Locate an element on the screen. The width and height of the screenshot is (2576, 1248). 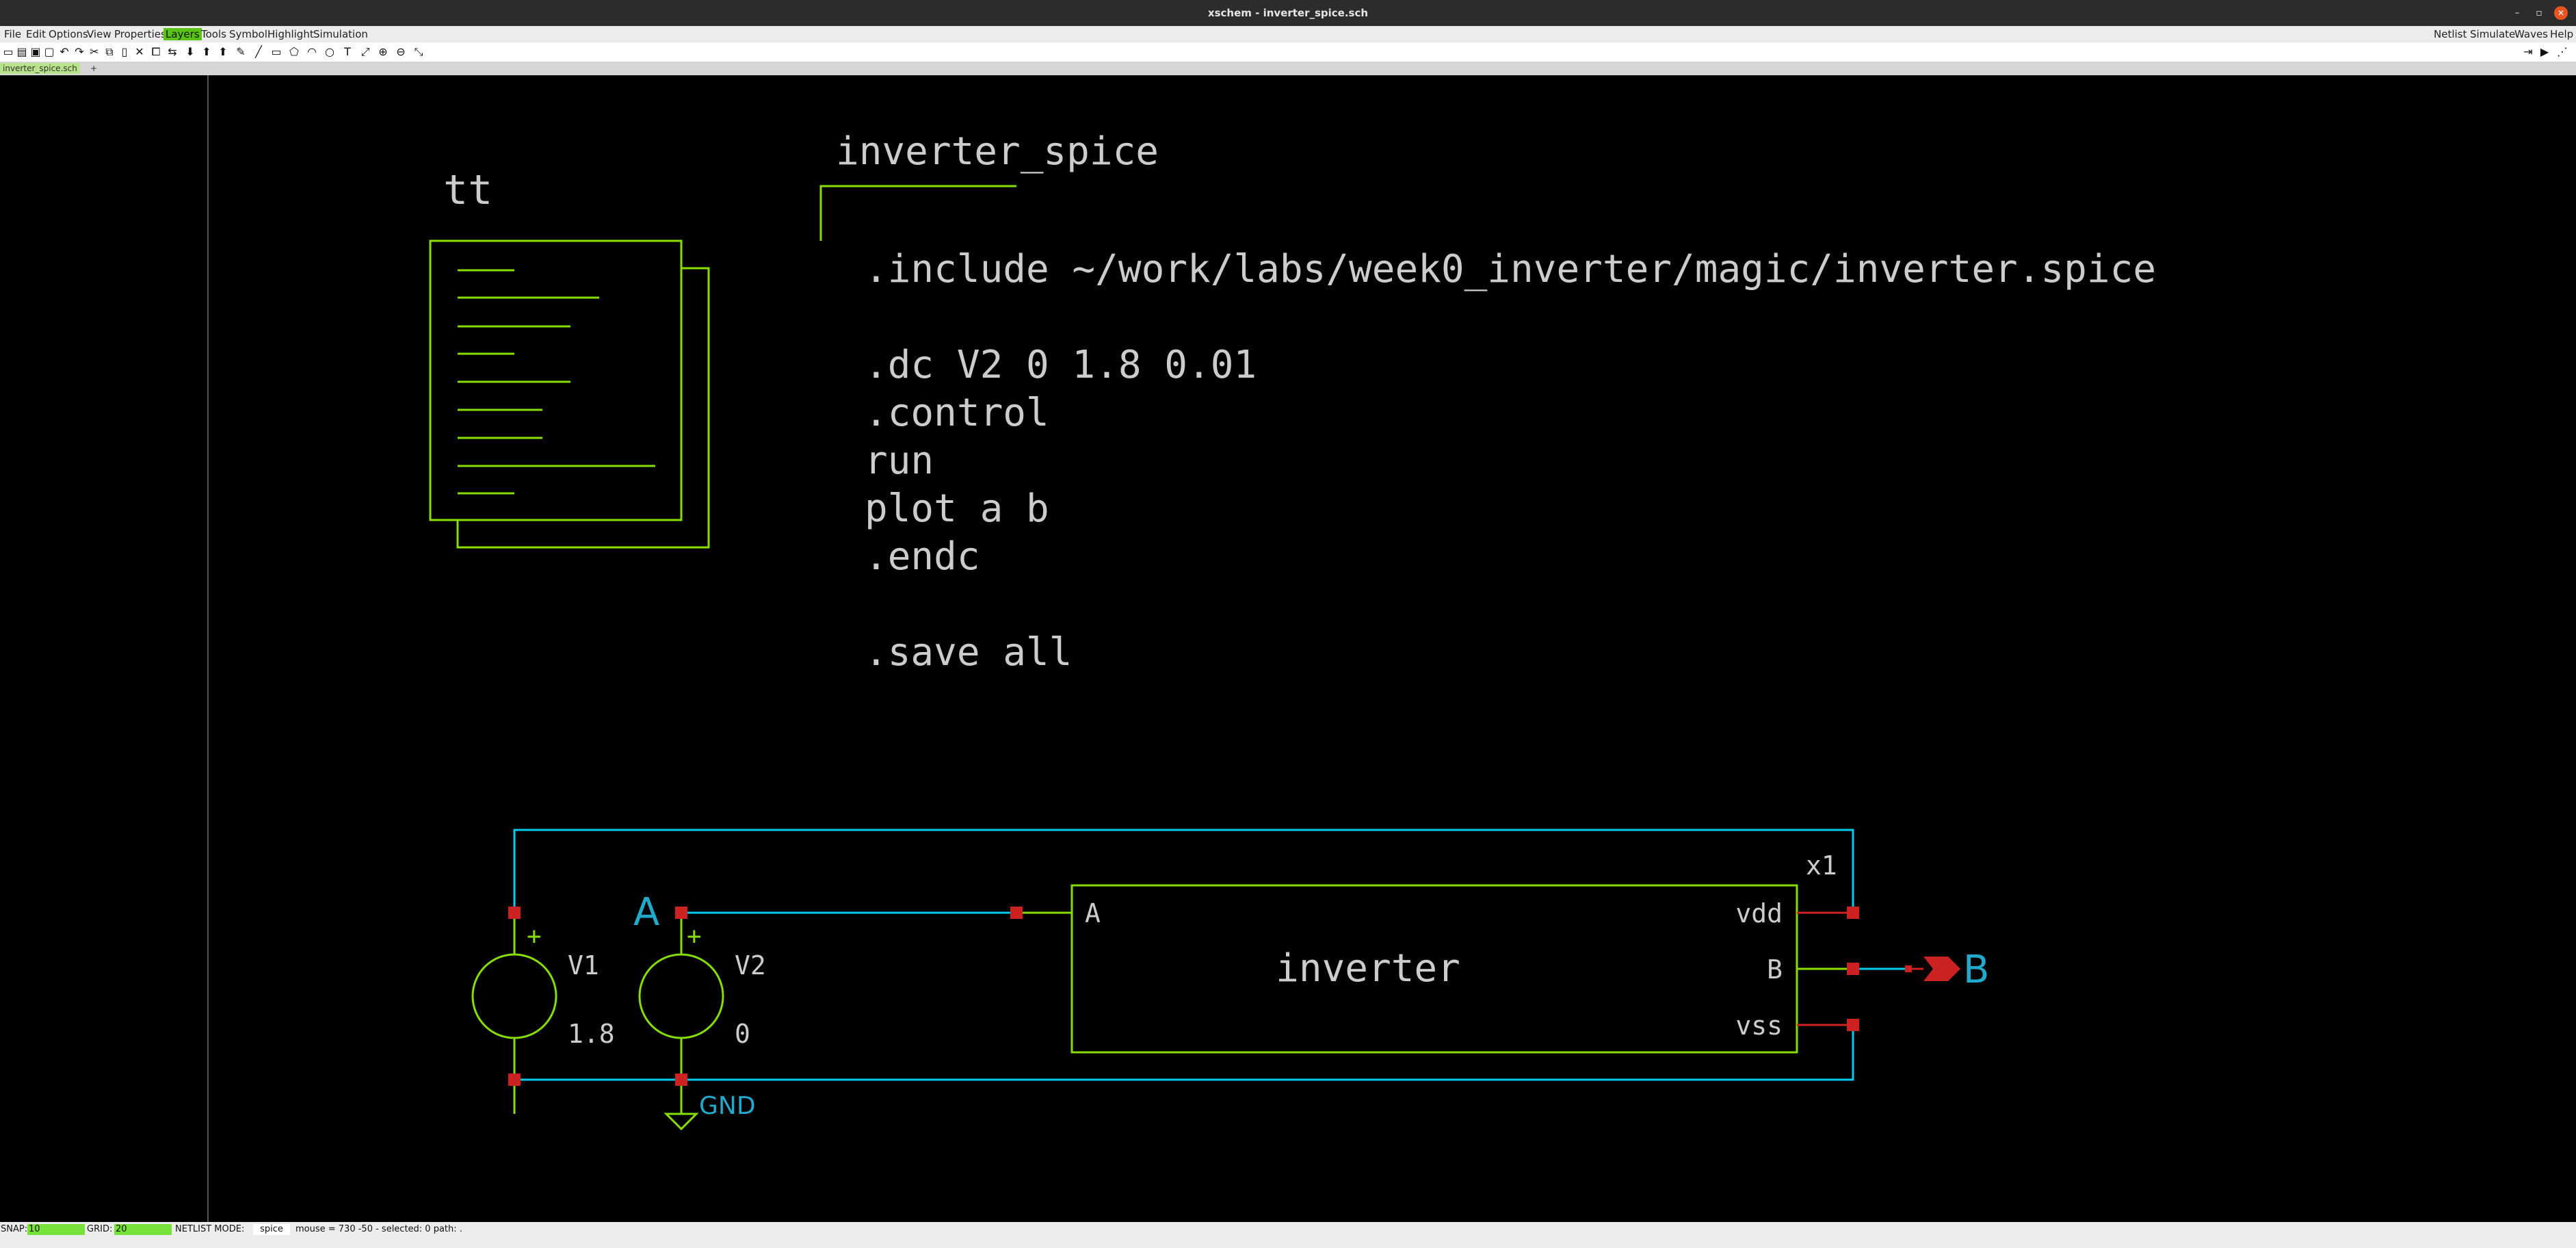
open-icon: ▤ is located at coordinates (22, 52).